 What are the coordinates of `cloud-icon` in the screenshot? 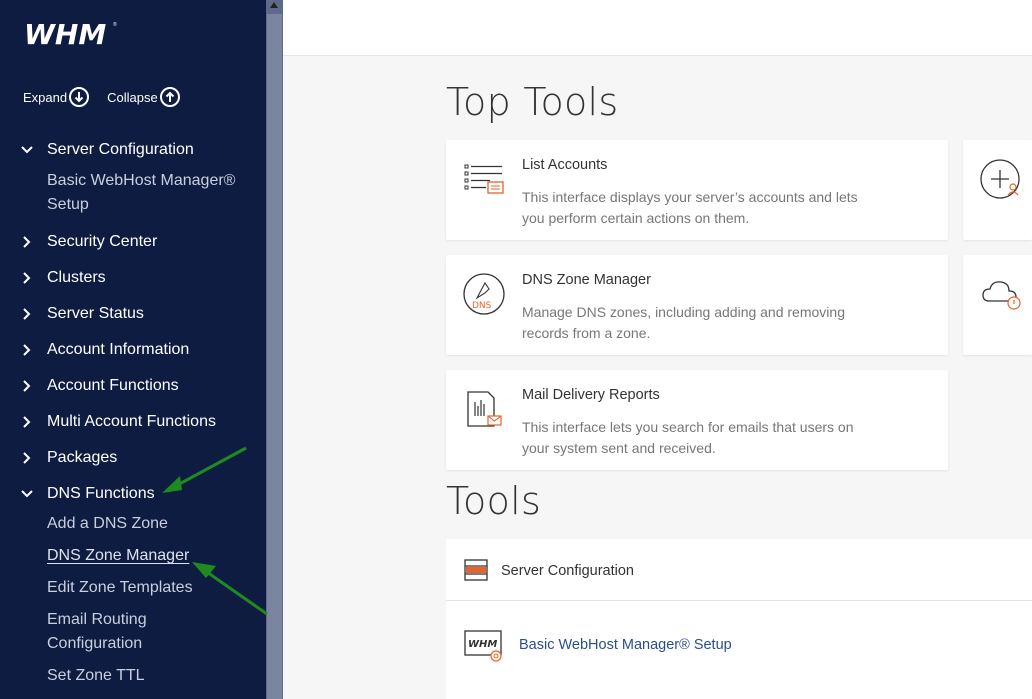 It's located at (1001, 295).